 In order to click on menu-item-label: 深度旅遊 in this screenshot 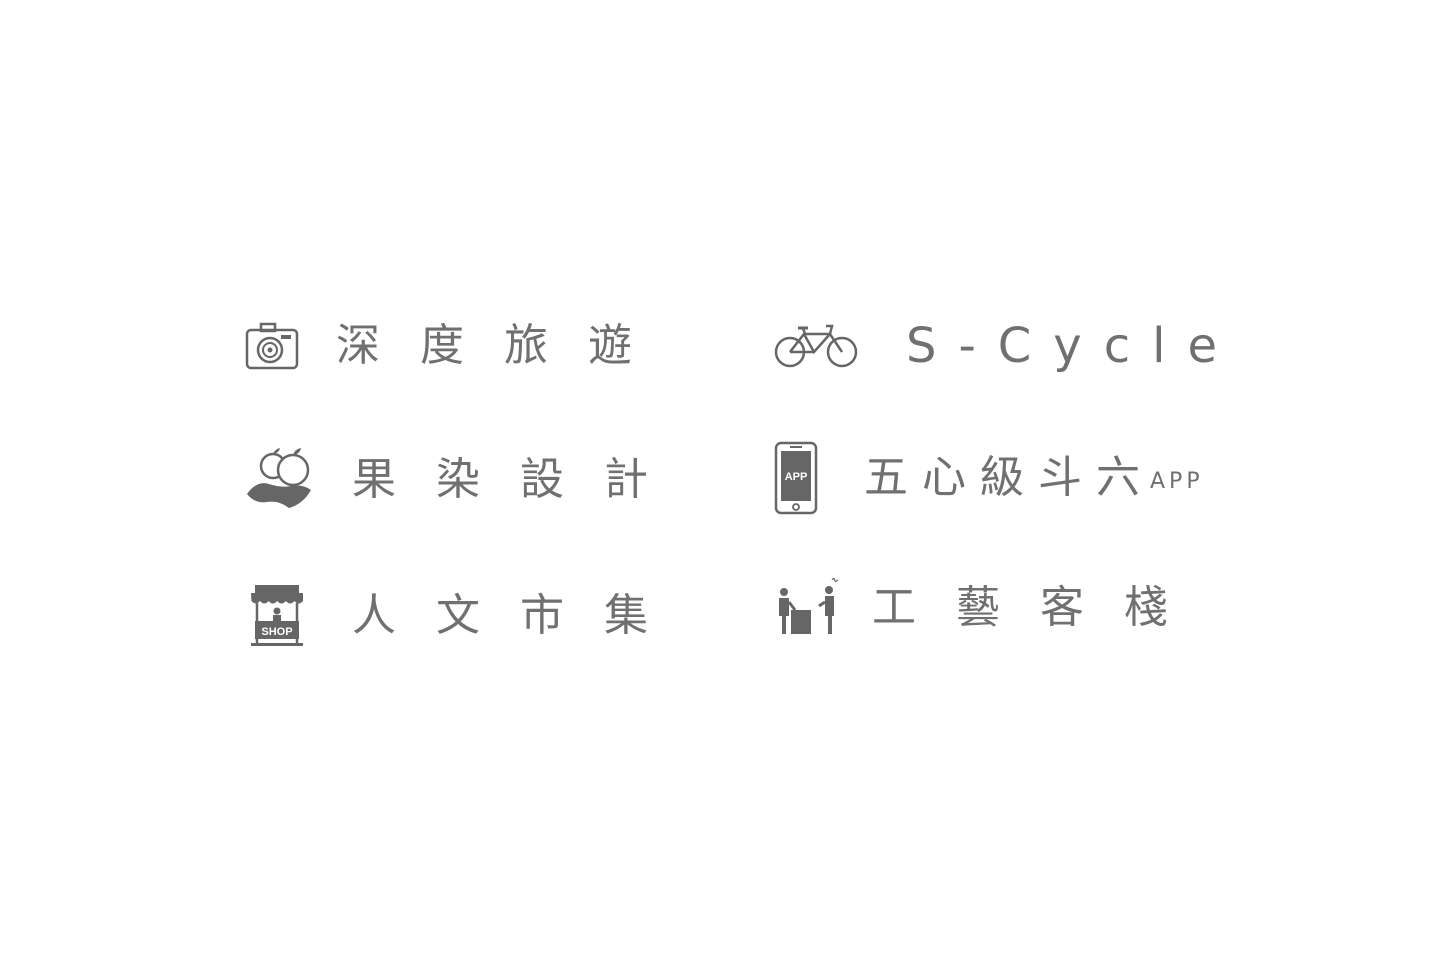, I will do `click(504, 345)`.